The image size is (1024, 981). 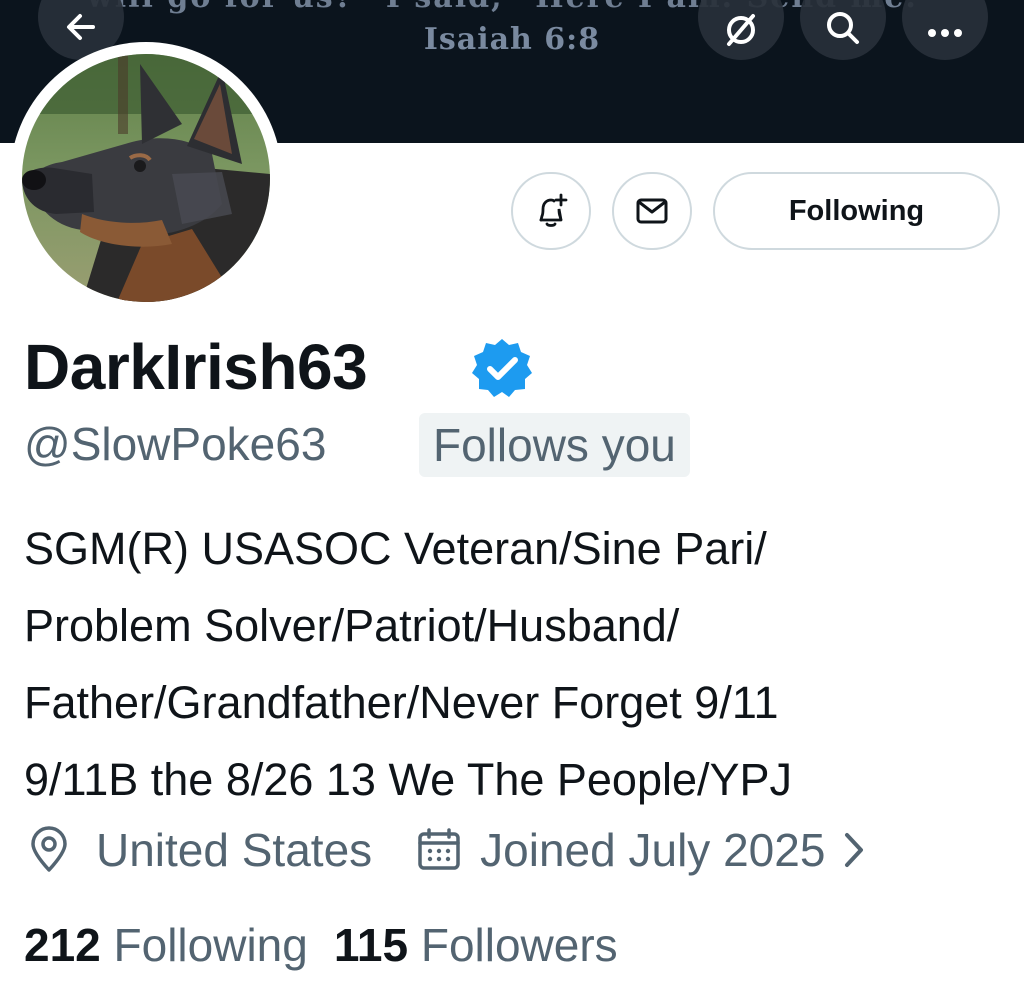 I want to click on display-name: DarkIrish63, so click(x=196, y=367).